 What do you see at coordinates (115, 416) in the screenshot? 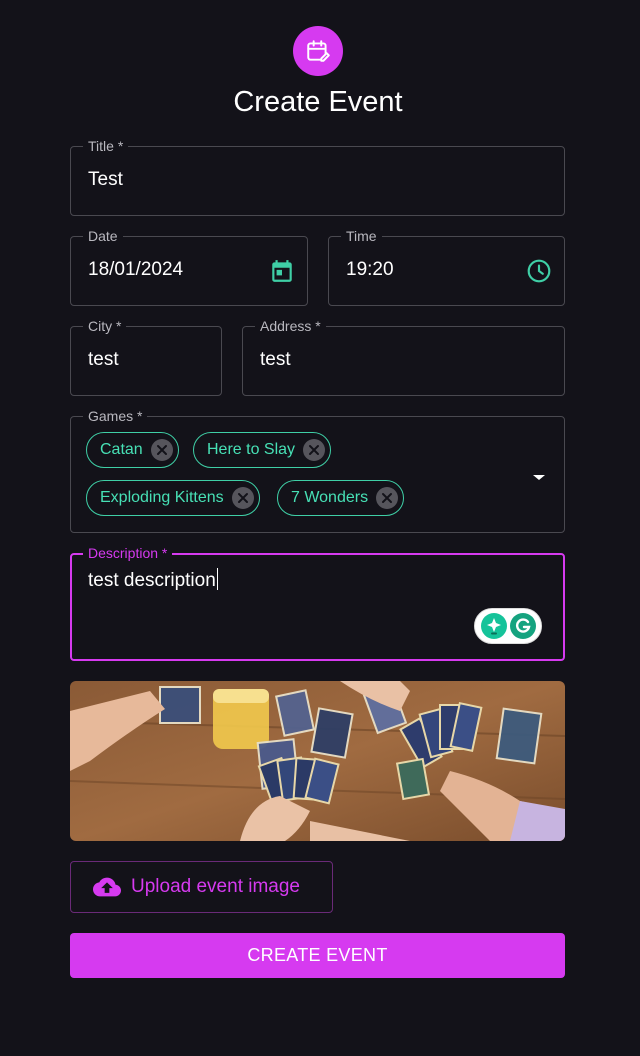
I see `games-label: Games *` at bounding box center [115, 416].